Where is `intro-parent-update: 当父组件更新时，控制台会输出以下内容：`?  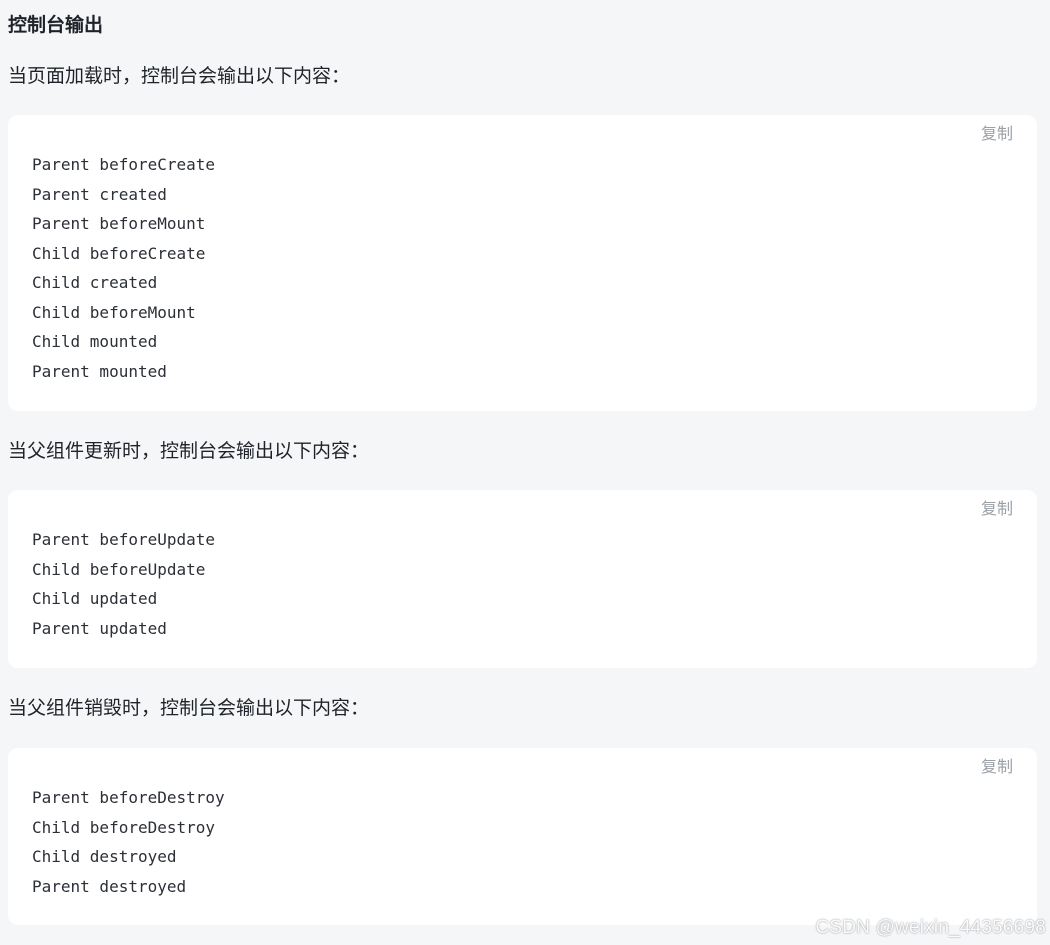
intro-parent-update: 当父组件更新时，控制台会输出以下内容： is located at coordinates (189, 451).